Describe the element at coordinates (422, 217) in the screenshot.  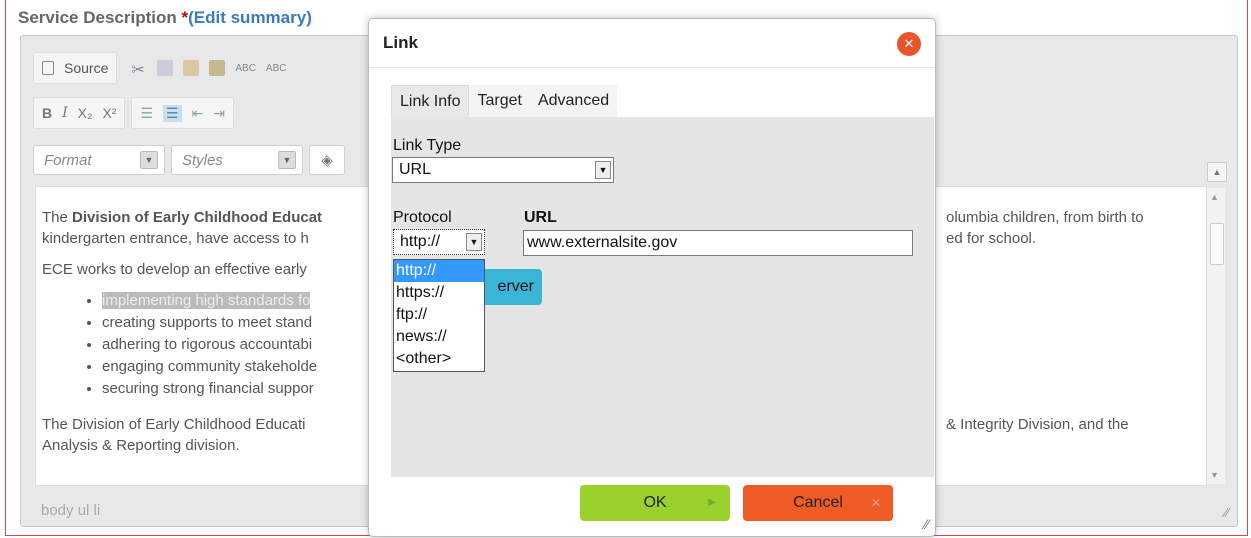
I see `protocol-label: Protocol` at that location.